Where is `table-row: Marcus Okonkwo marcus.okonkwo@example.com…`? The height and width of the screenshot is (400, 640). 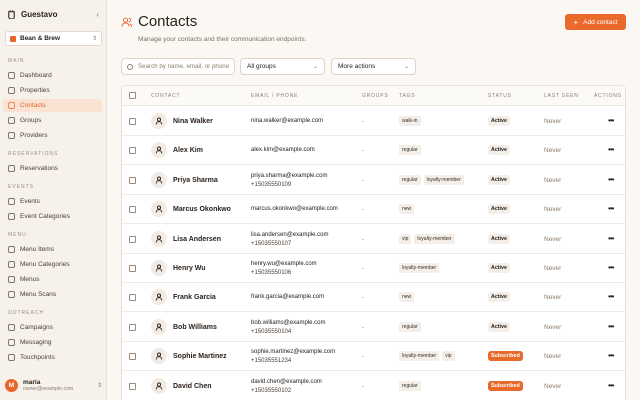 table-row: Marcus Okonkwo marcus.okonkwo@example.com… is located at coordinates (373, 210).